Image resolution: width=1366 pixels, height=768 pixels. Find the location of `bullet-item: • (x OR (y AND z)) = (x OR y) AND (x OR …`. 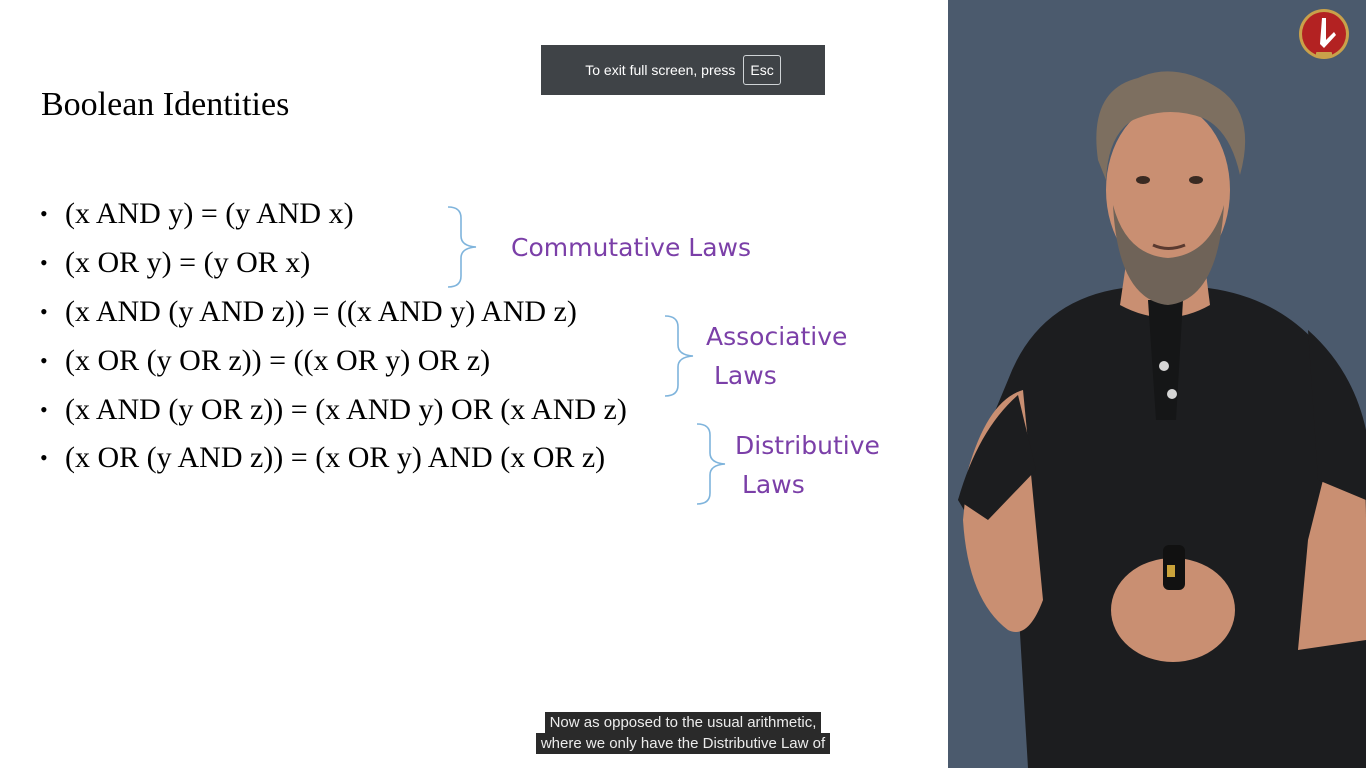

bullet-item: • (x OR (y AND z)) = (x OR y) AND (x OR … is located at coordinates (322, 458).